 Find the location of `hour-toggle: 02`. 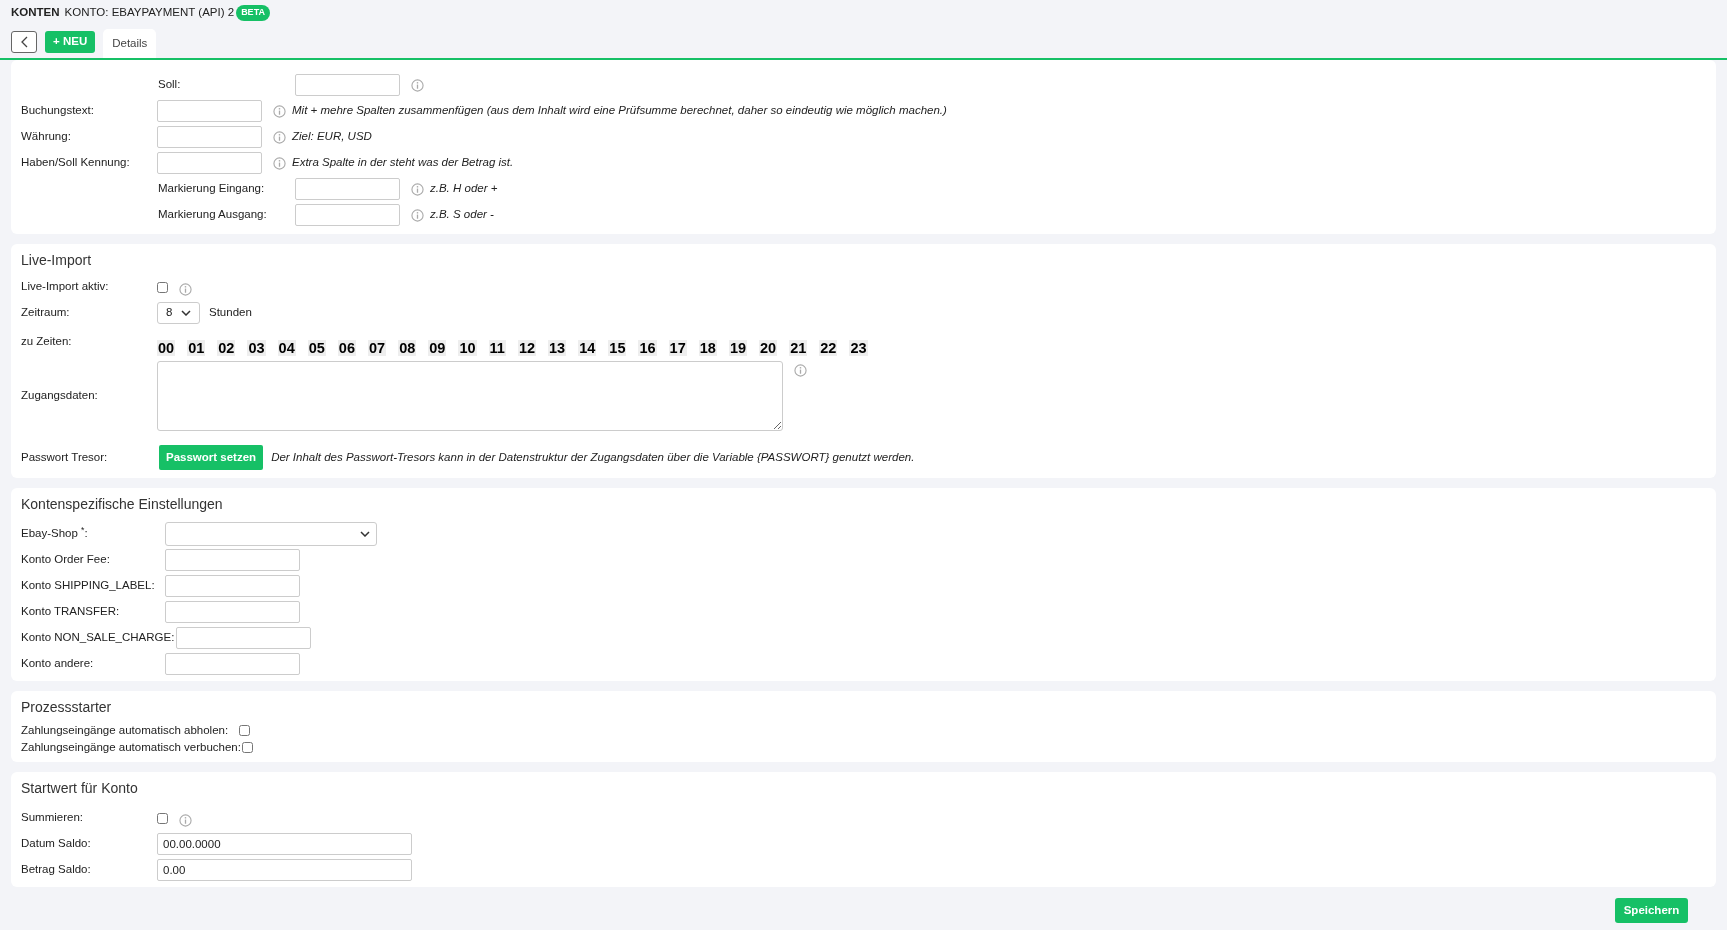

hour-toggle: 02 is located at coordinates (226, 348).